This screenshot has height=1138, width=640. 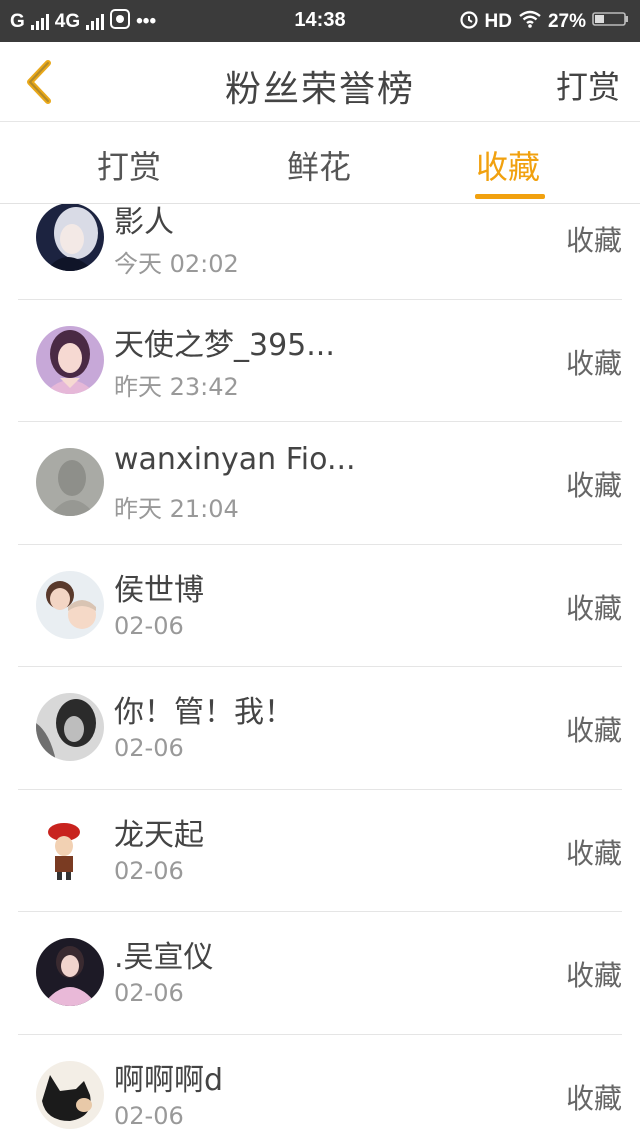 What do you see at coordinates (204, 712) in the screenshot?
I see `user-name: 你！管！我！` at bounding box center [204, 712].